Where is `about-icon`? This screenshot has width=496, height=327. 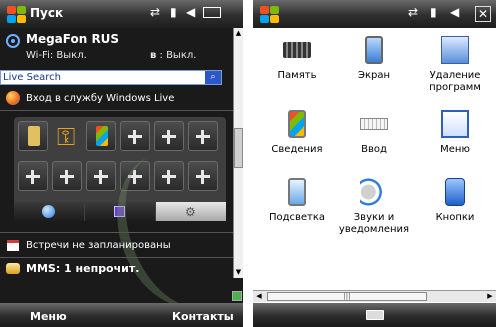
about-icon is located at coordinates (297, 124).